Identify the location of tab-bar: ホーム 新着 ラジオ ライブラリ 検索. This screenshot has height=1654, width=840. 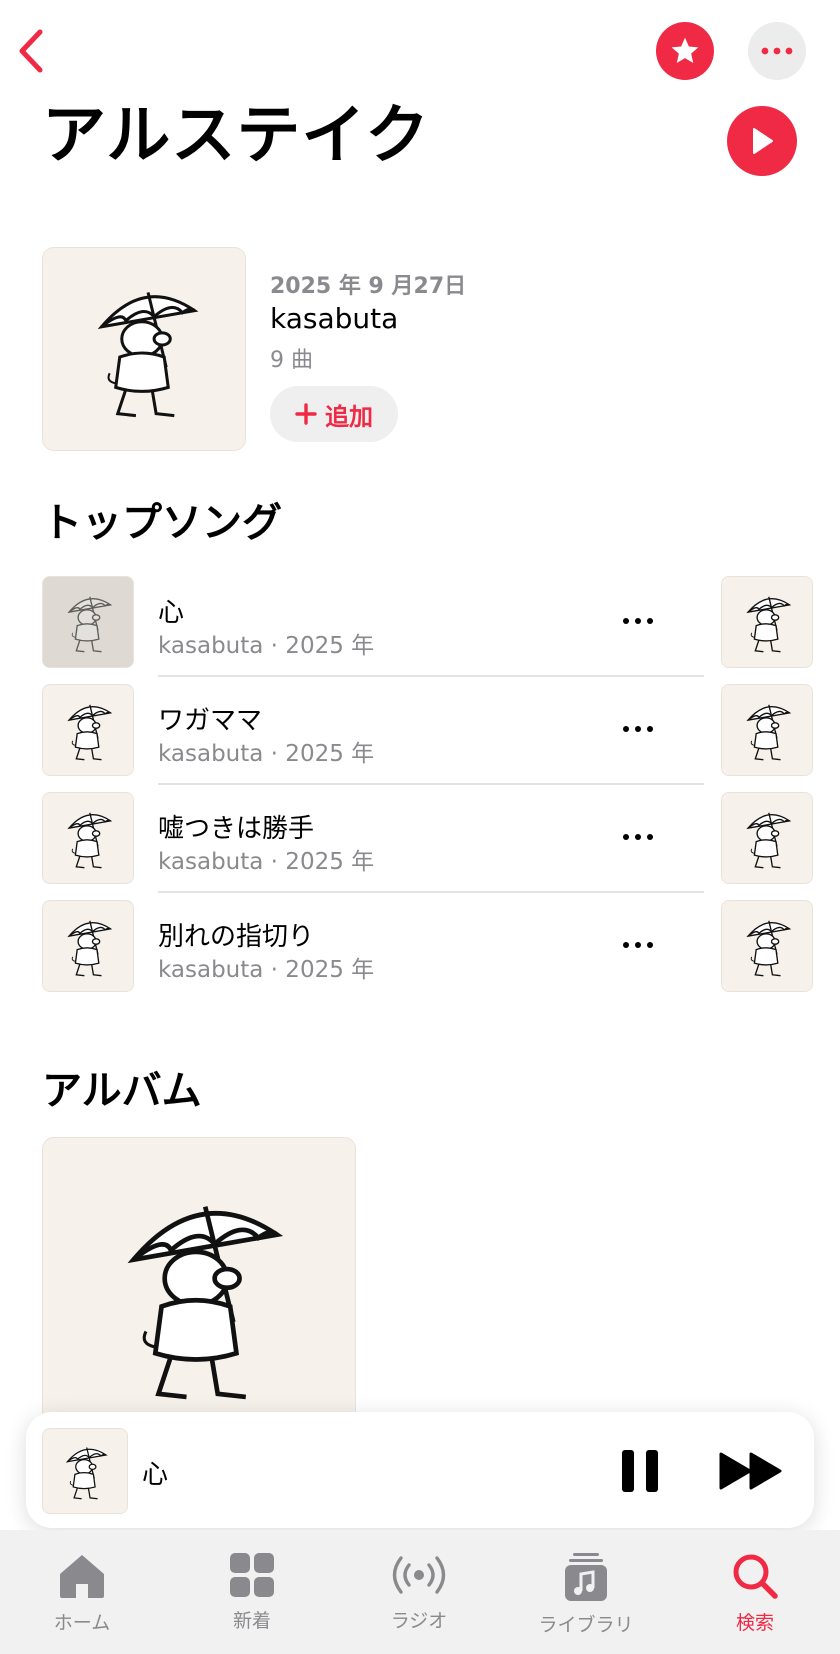
(420, 1592).